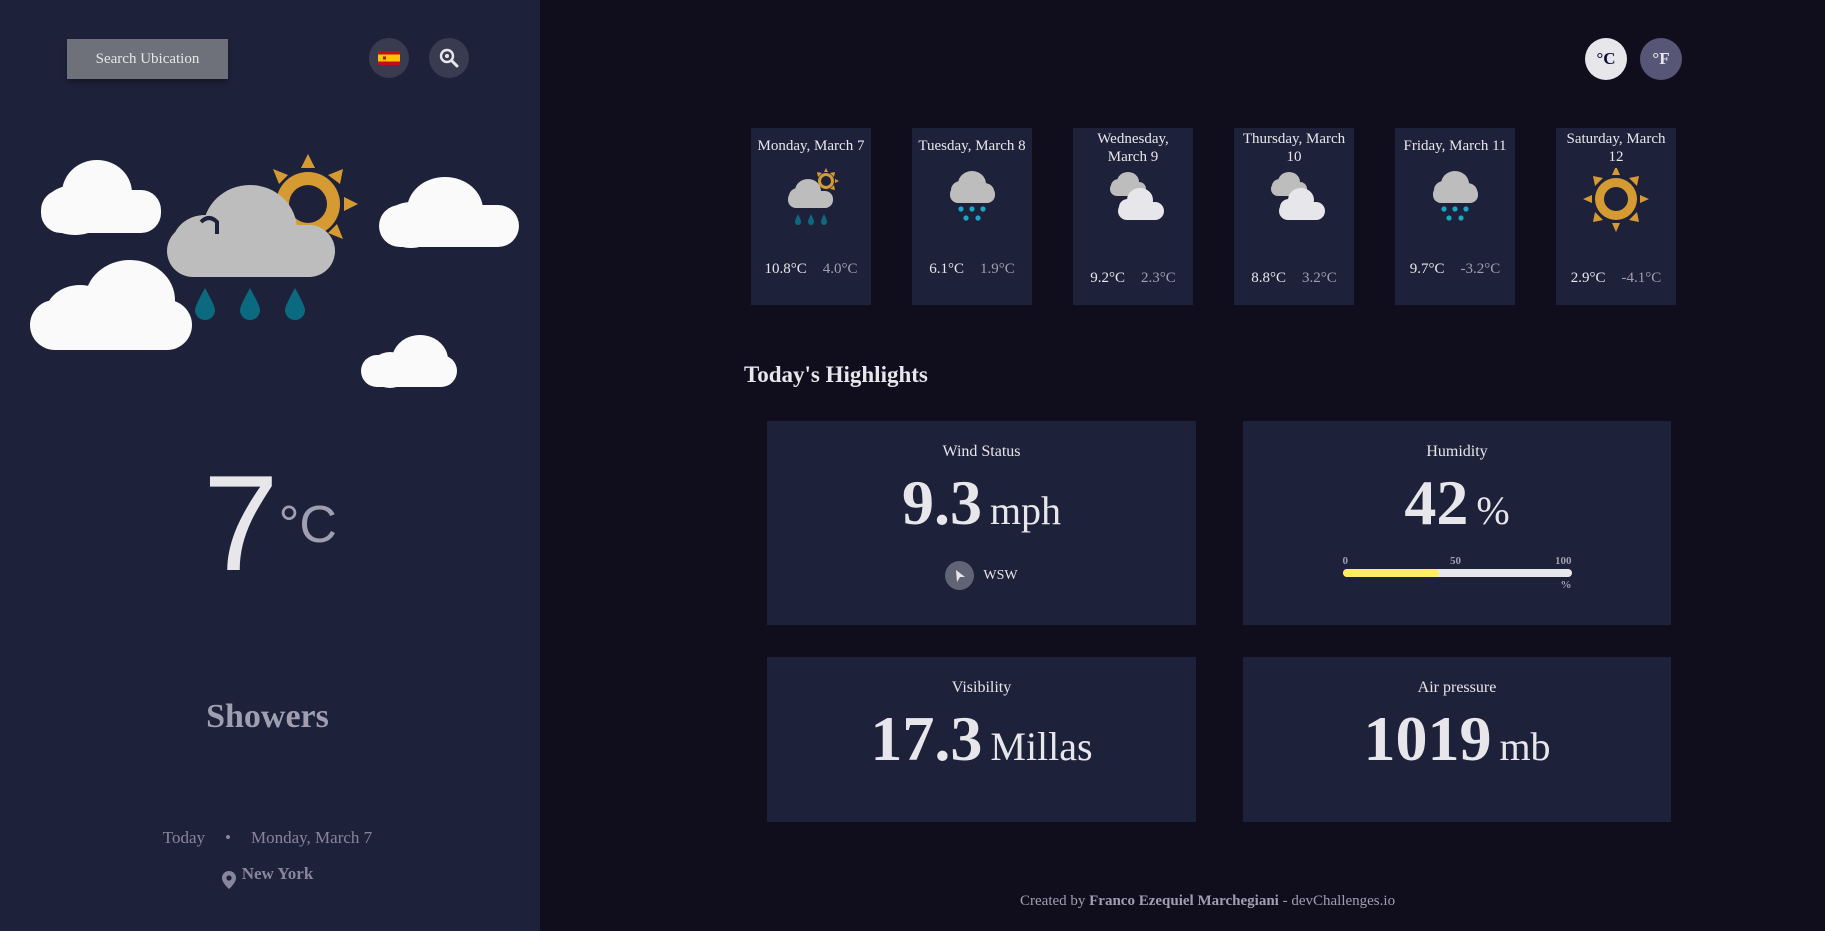  What do you see at coordinates (811, 146) in the screenshot?
I see `forecast-day: Monday, March 7` at bounding box center [811, 146].